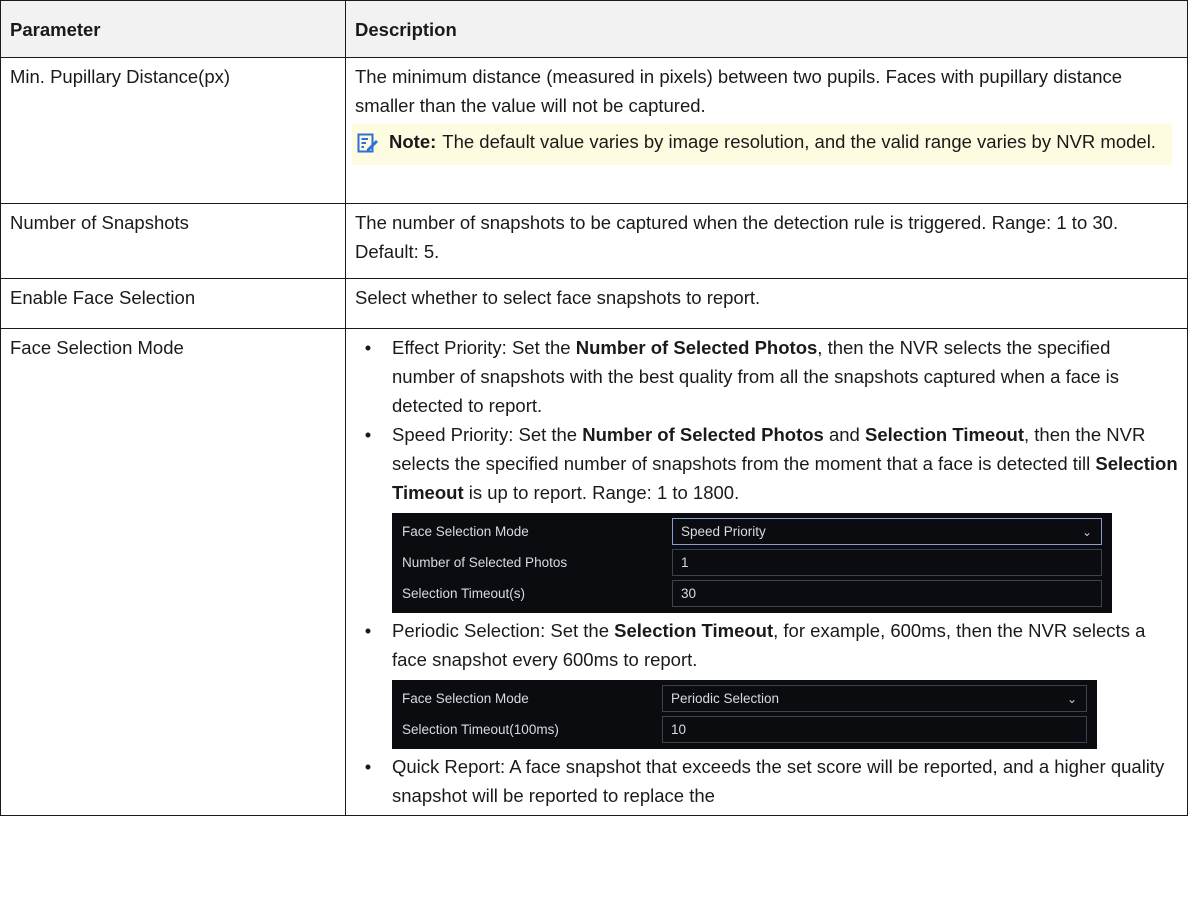 The width and height of the screenshot is (1195, 909). I want to click on text-run: is up to report. Range: 1 to 1800., so click(601, 492).